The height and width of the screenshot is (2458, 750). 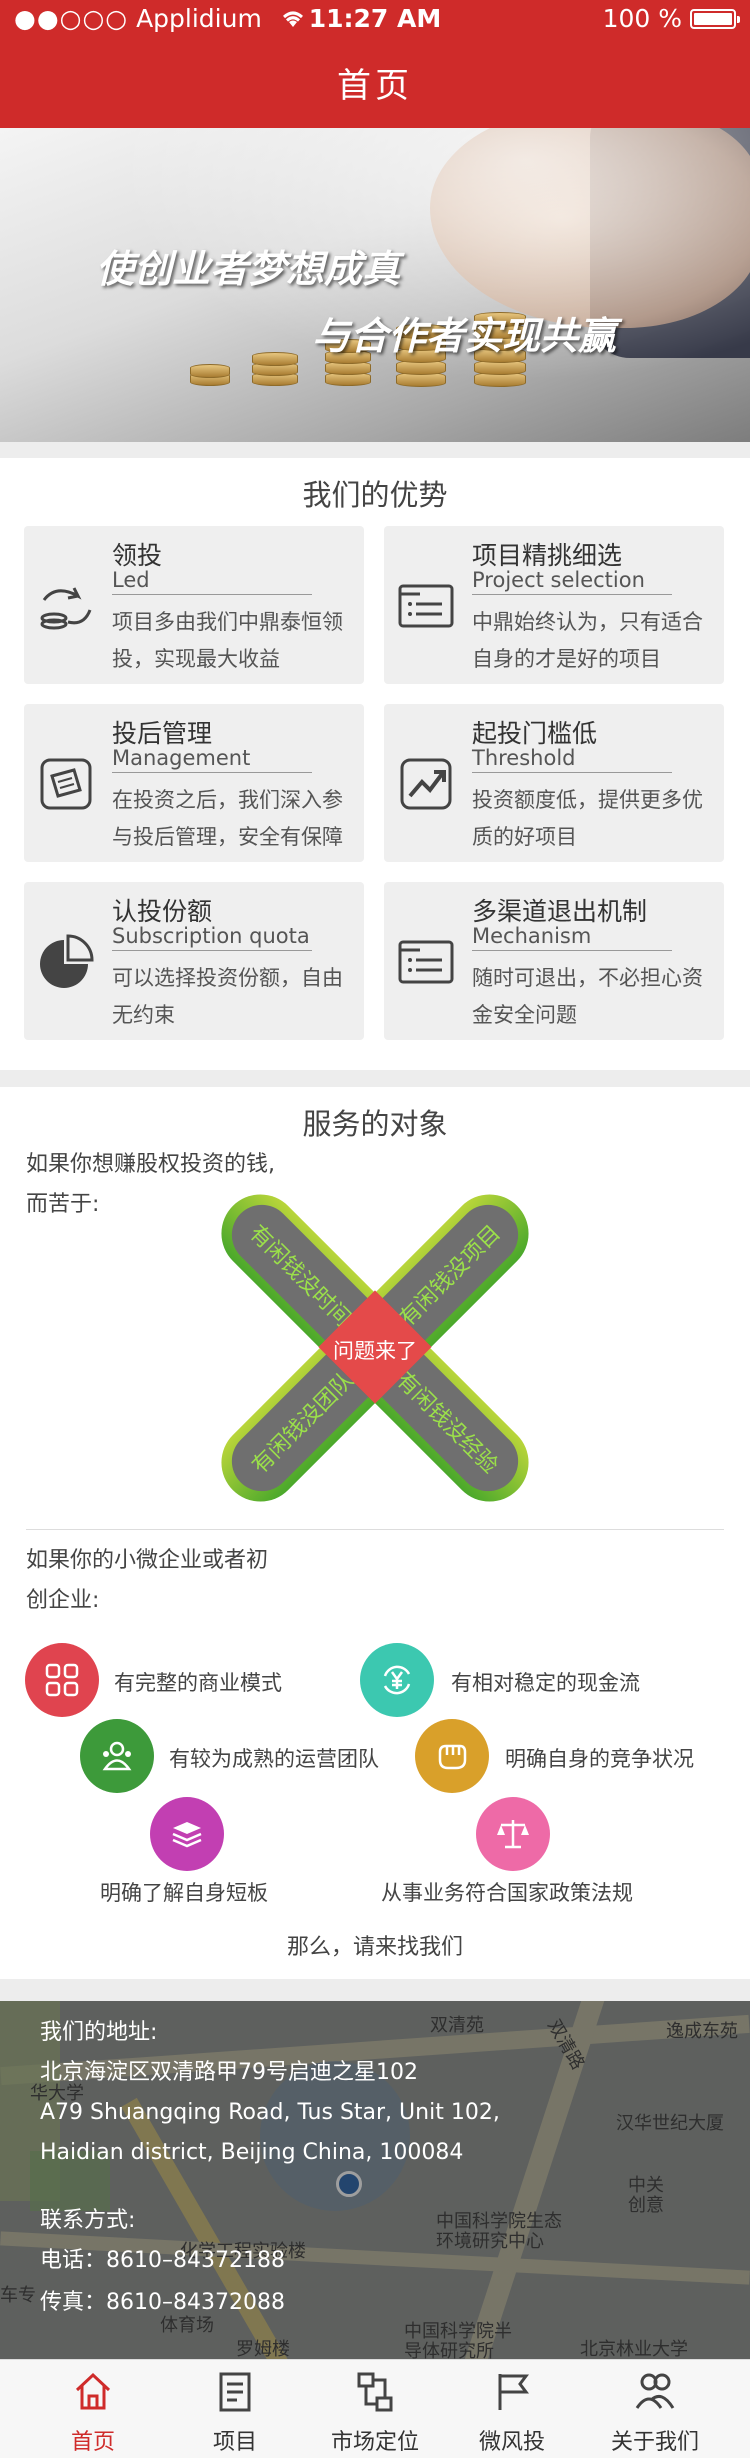 I want to click on tab-home: 首页, so click(x=93, y=2409).